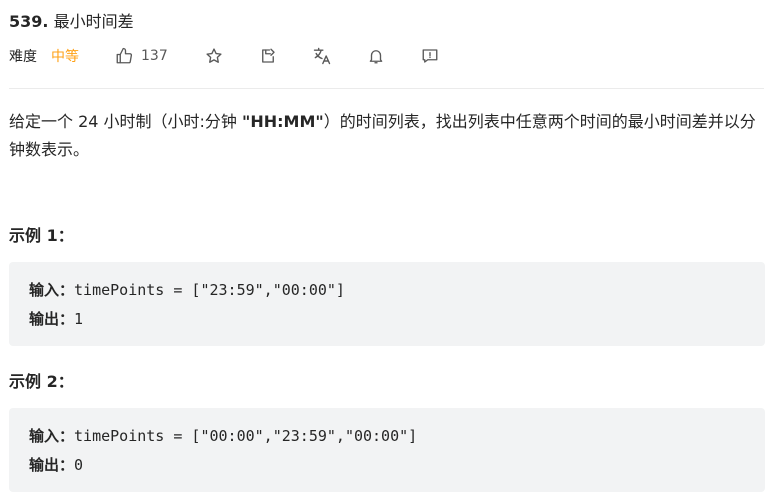 The image size is (772, 504). What do you see at coordinates (65, 57) in the screenshot?
I see `difficulty-badge: 中等` at bounding box center [65, 57].